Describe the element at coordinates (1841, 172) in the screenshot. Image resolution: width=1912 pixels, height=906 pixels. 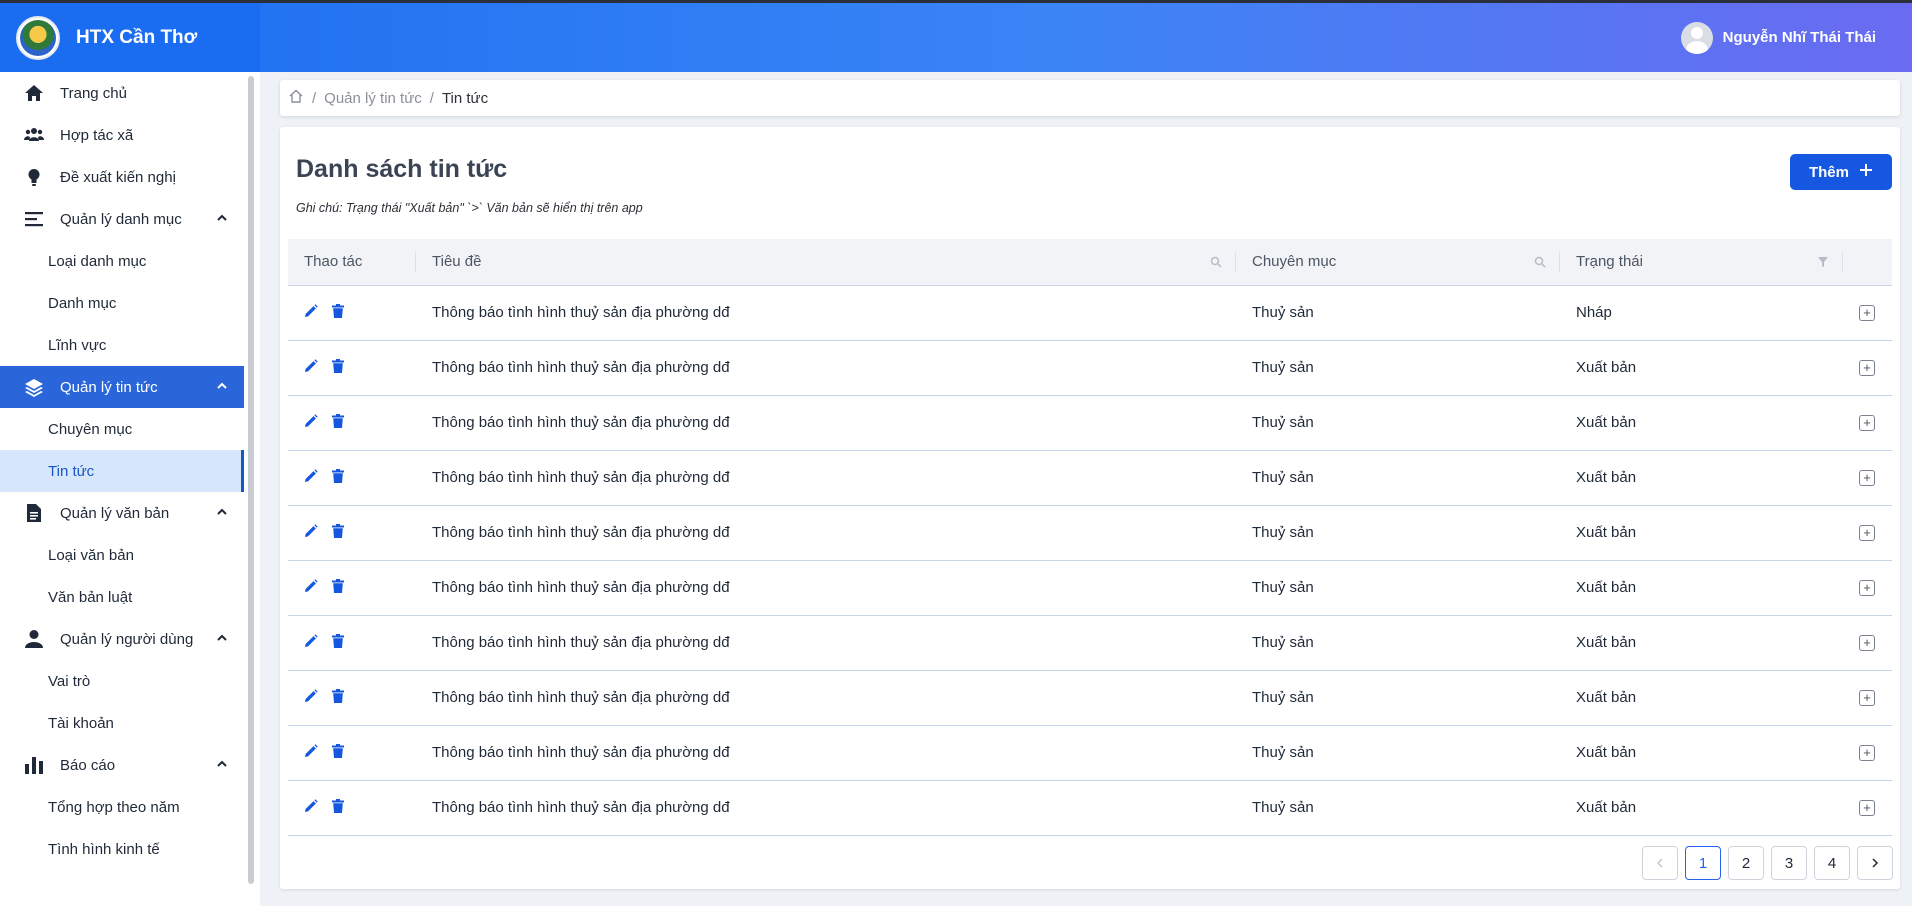
I see `add-button: Thêm` at that location.